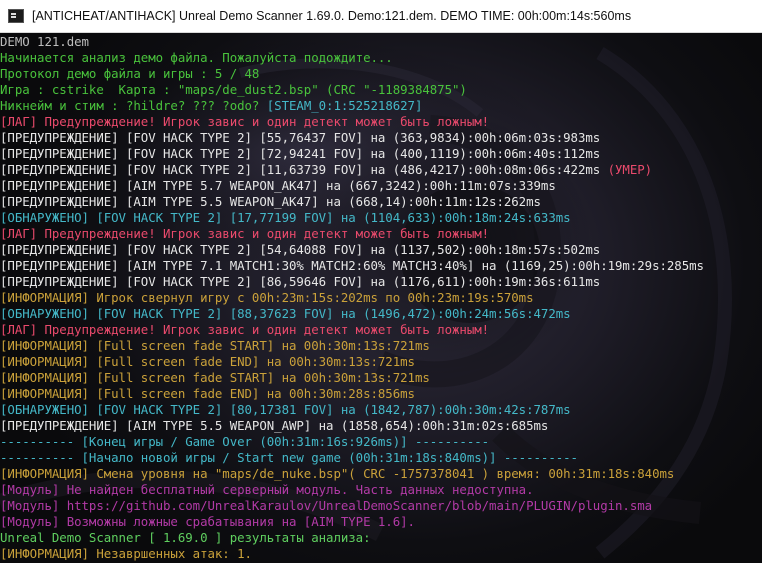 The height and width of the screenshot is (563, 762). I want to click on console-line-segment: Никнейм и стим : ?hildre? ??? ?odo?, so click(133, 105).